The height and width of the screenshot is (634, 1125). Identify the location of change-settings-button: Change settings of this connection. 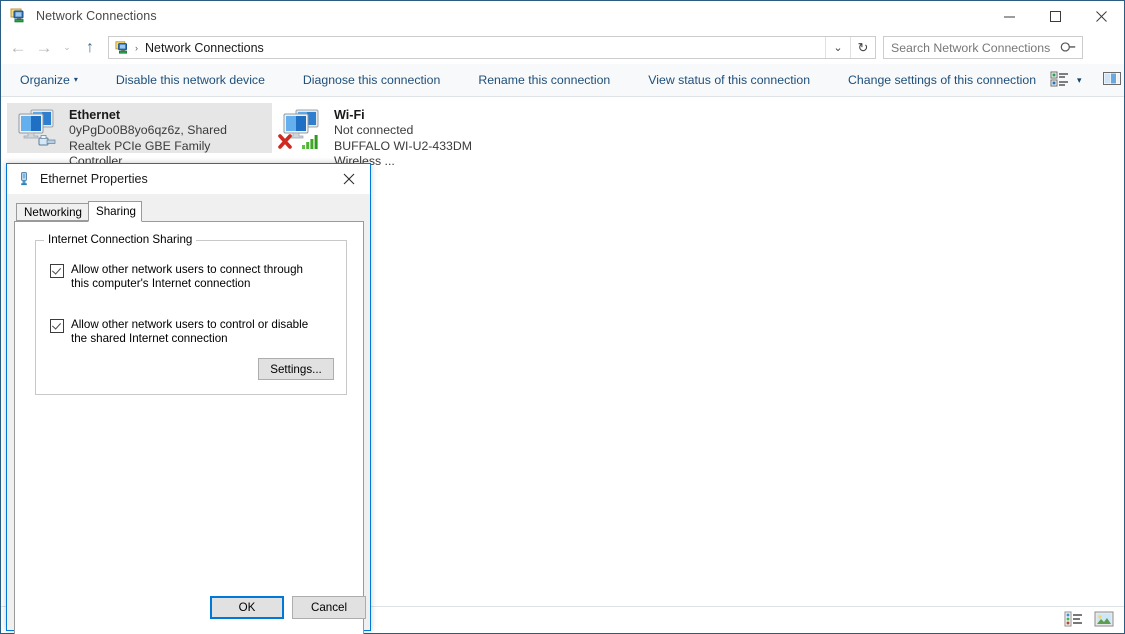
(942, 80).